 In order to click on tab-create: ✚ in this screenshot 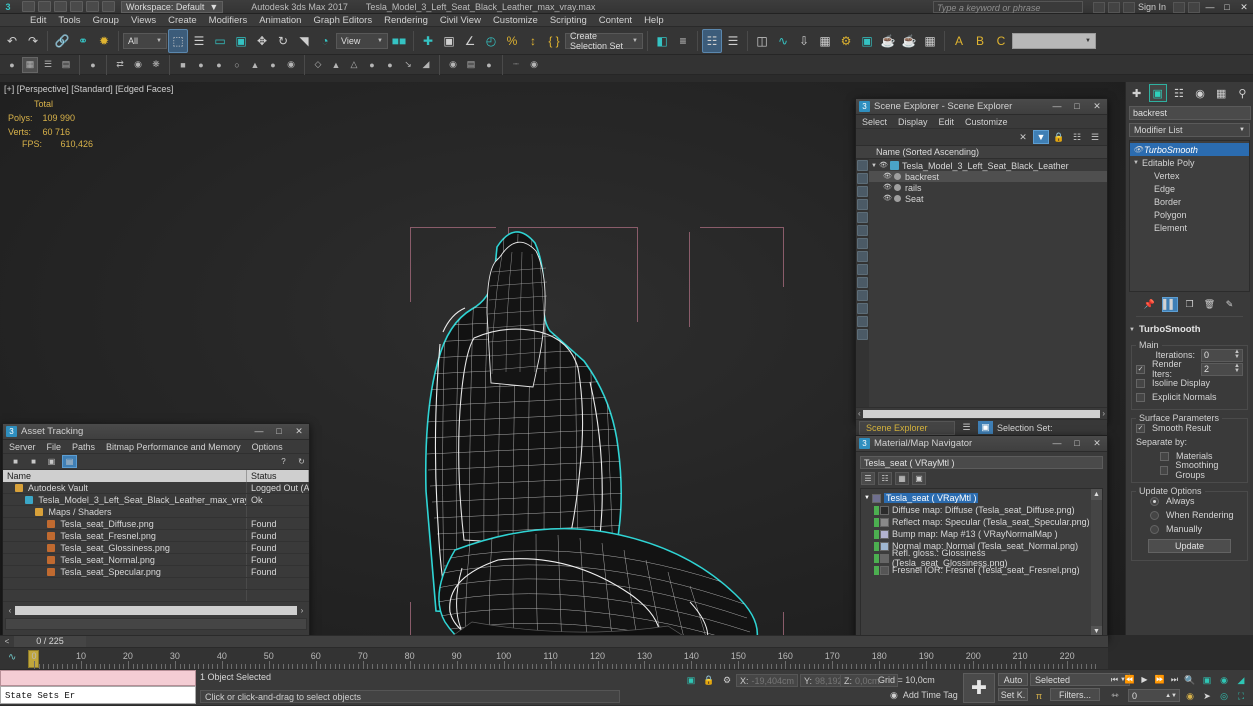, I will do `click(1137, 93)`.